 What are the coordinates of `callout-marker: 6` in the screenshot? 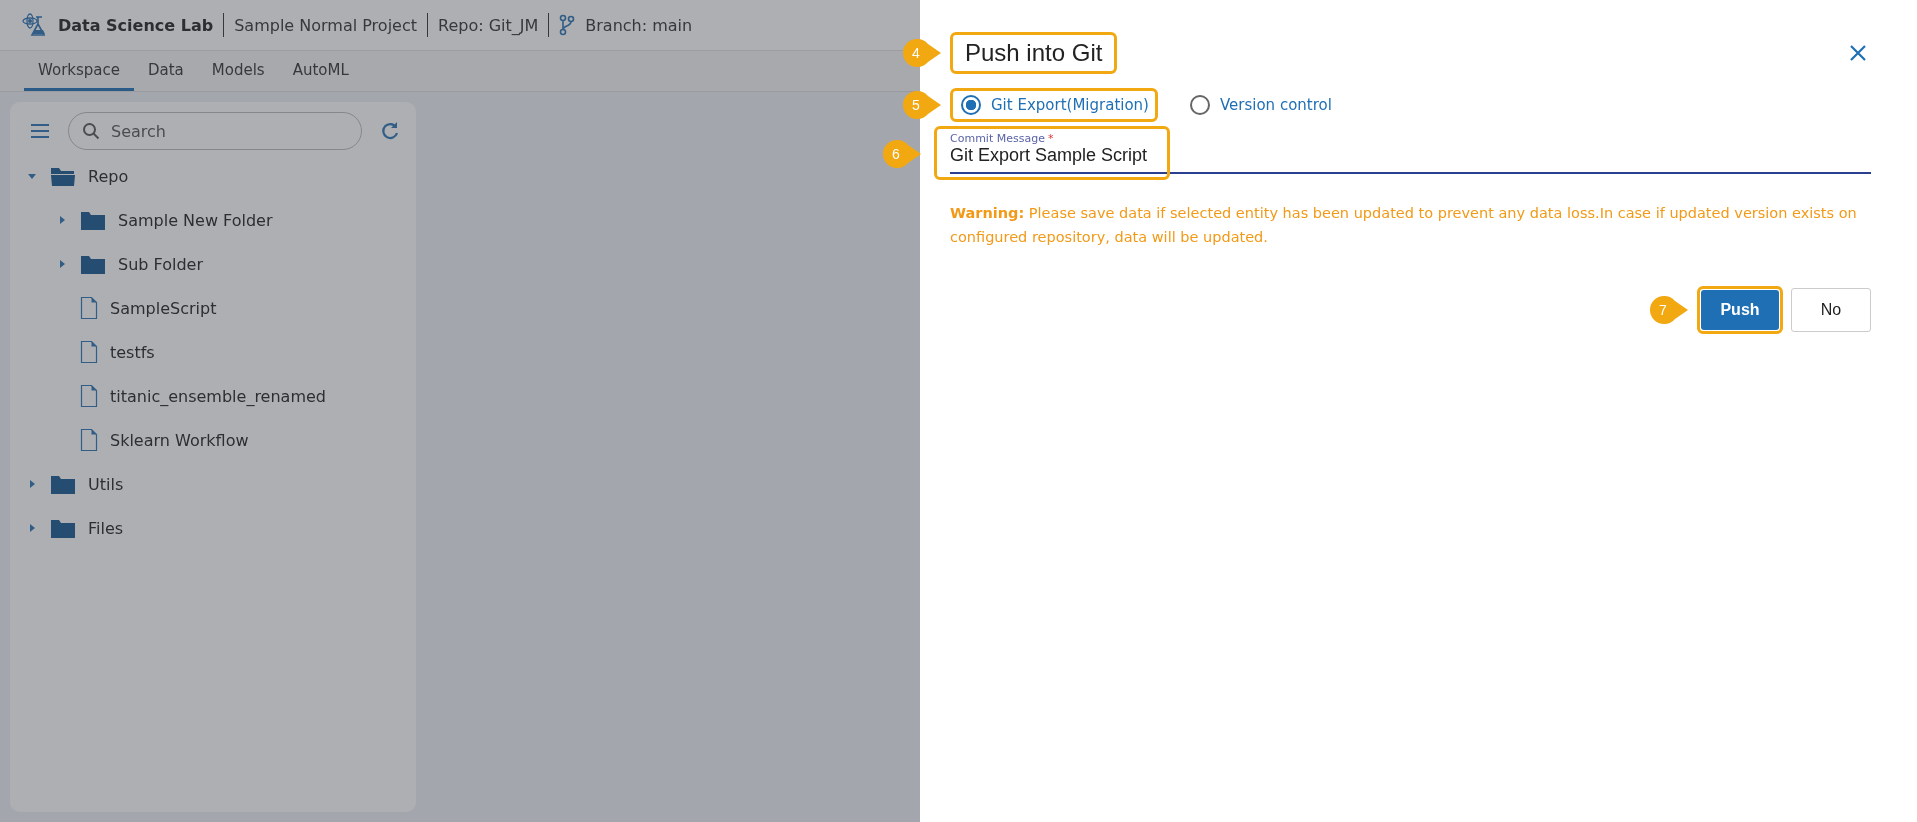 It's located at (902, 154).